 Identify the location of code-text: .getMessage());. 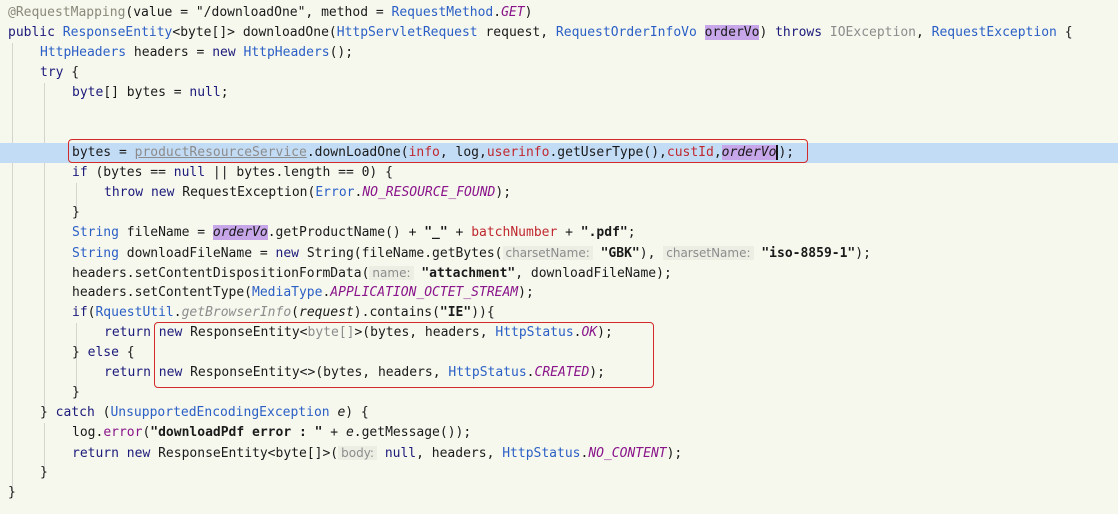
(412, 432).